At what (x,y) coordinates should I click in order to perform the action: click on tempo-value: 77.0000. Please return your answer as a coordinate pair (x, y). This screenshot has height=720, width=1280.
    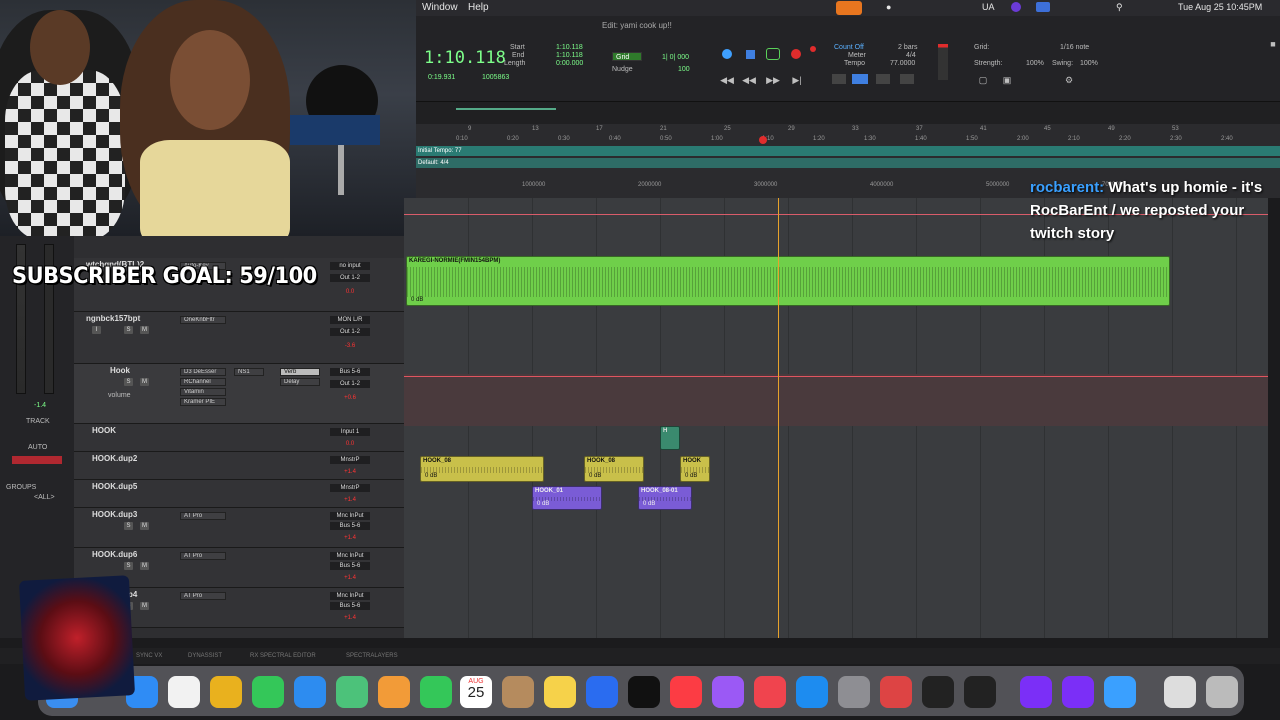
    Looking at the image, I should click on (902, 63).